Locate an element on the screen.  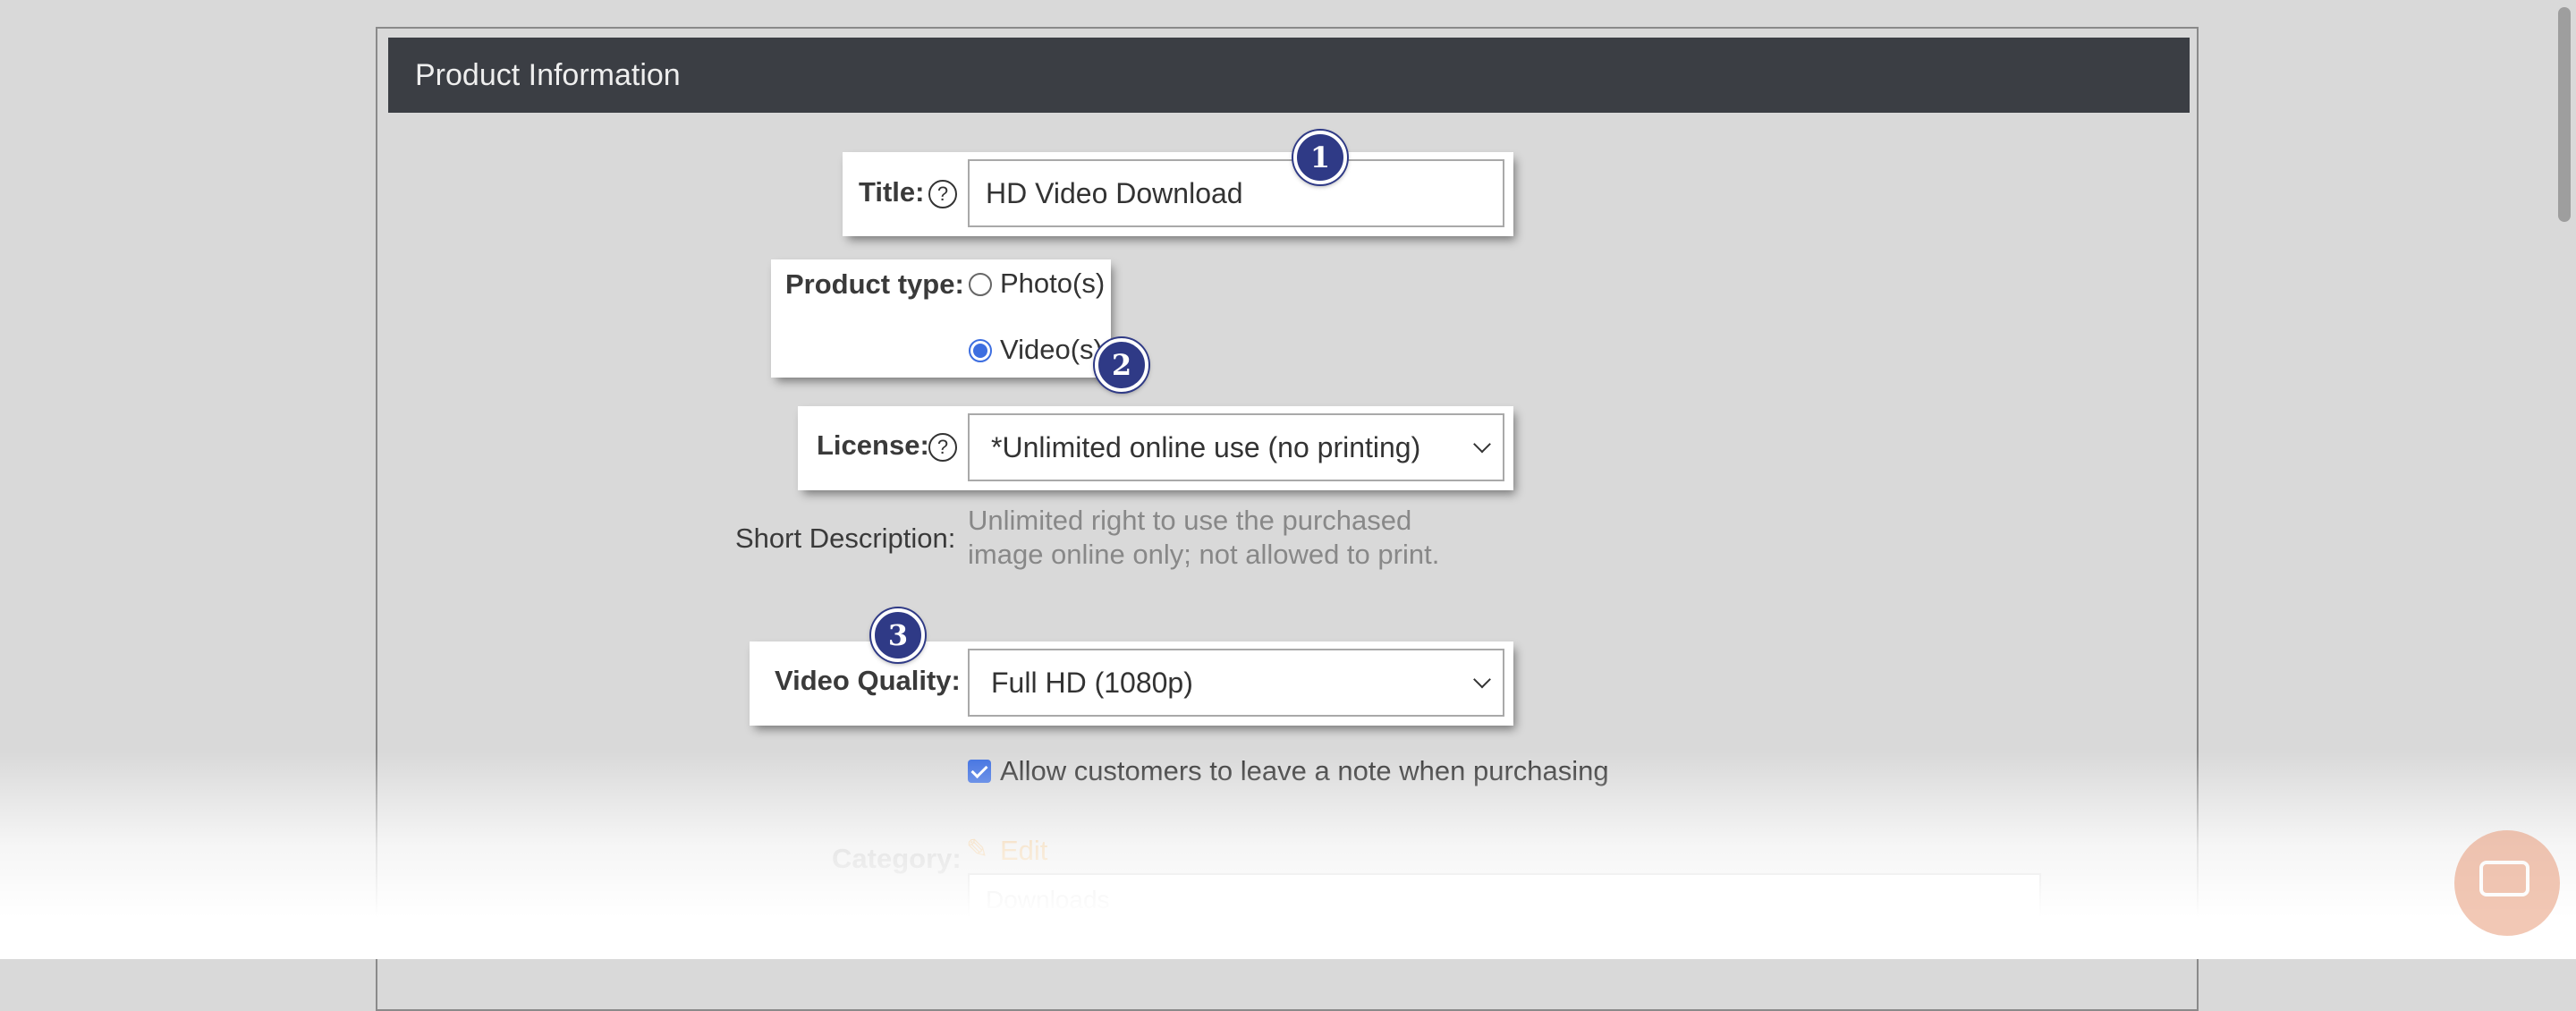
allow-note-checkbox is located at coordinates (979, 772).